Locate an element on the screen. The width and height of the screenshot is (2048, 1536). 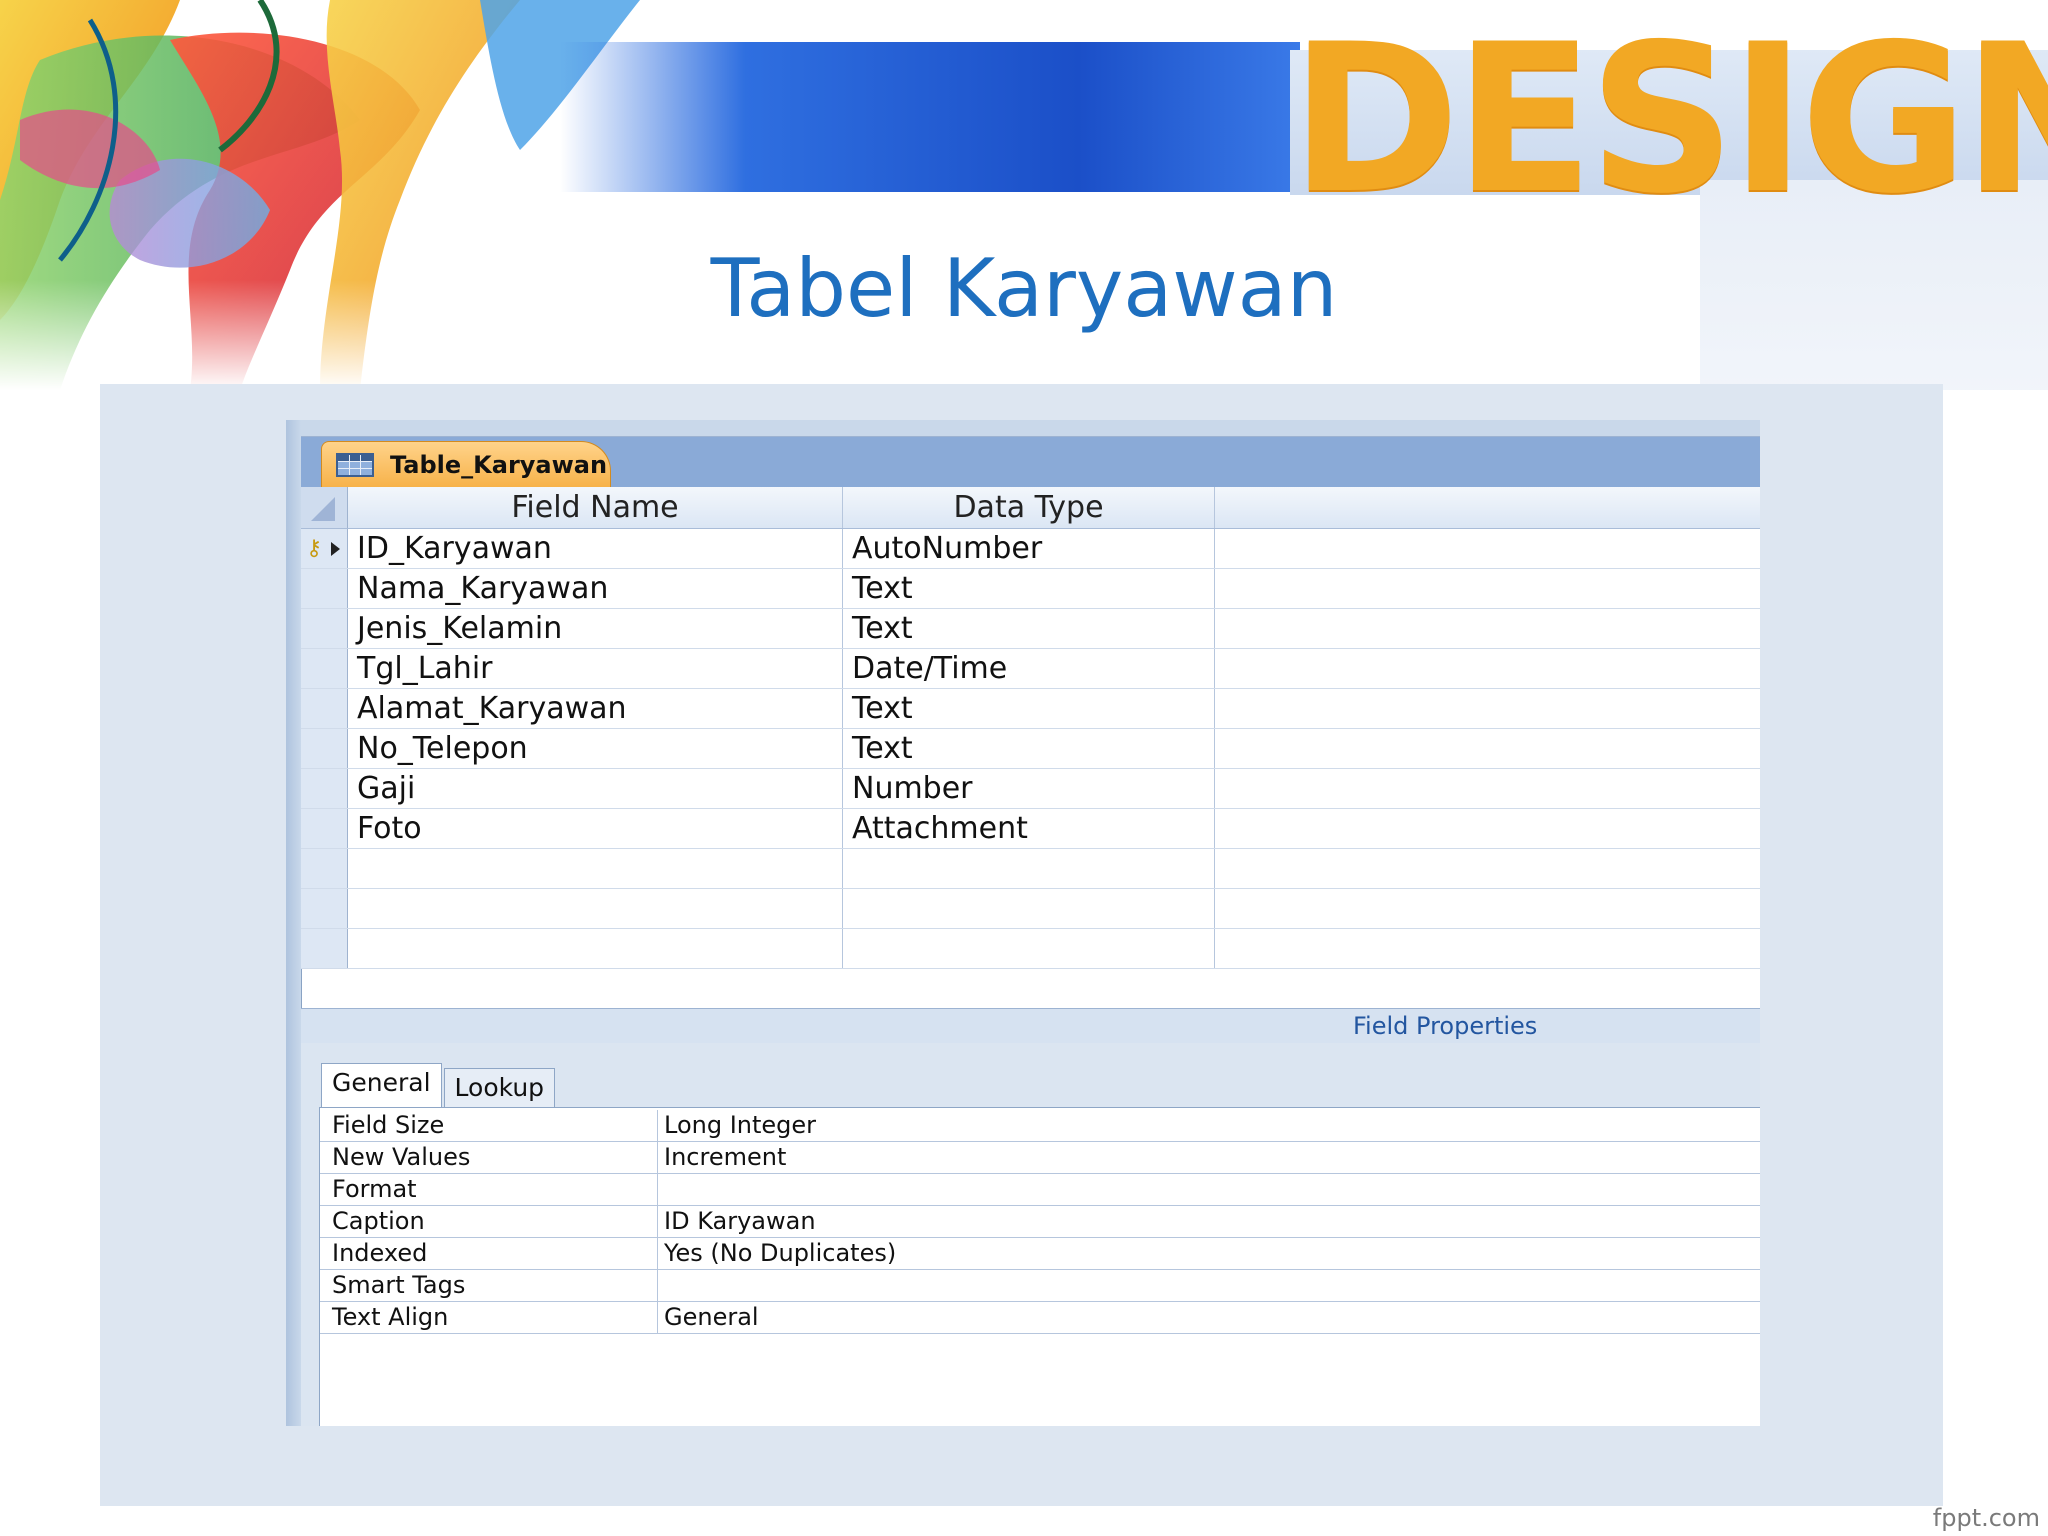
property-row: Field Size Long Integer is located at coordinates (1040, 1126).